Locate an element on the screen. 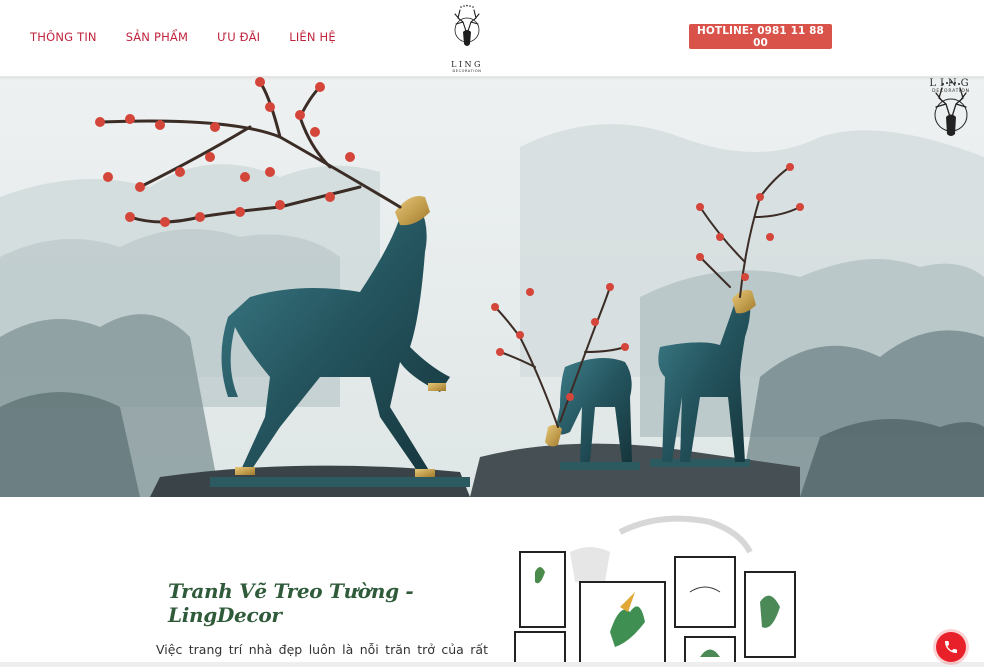 This screenshot has height=667, width=984. logo-name: LING is located at coordinates (467, 64).